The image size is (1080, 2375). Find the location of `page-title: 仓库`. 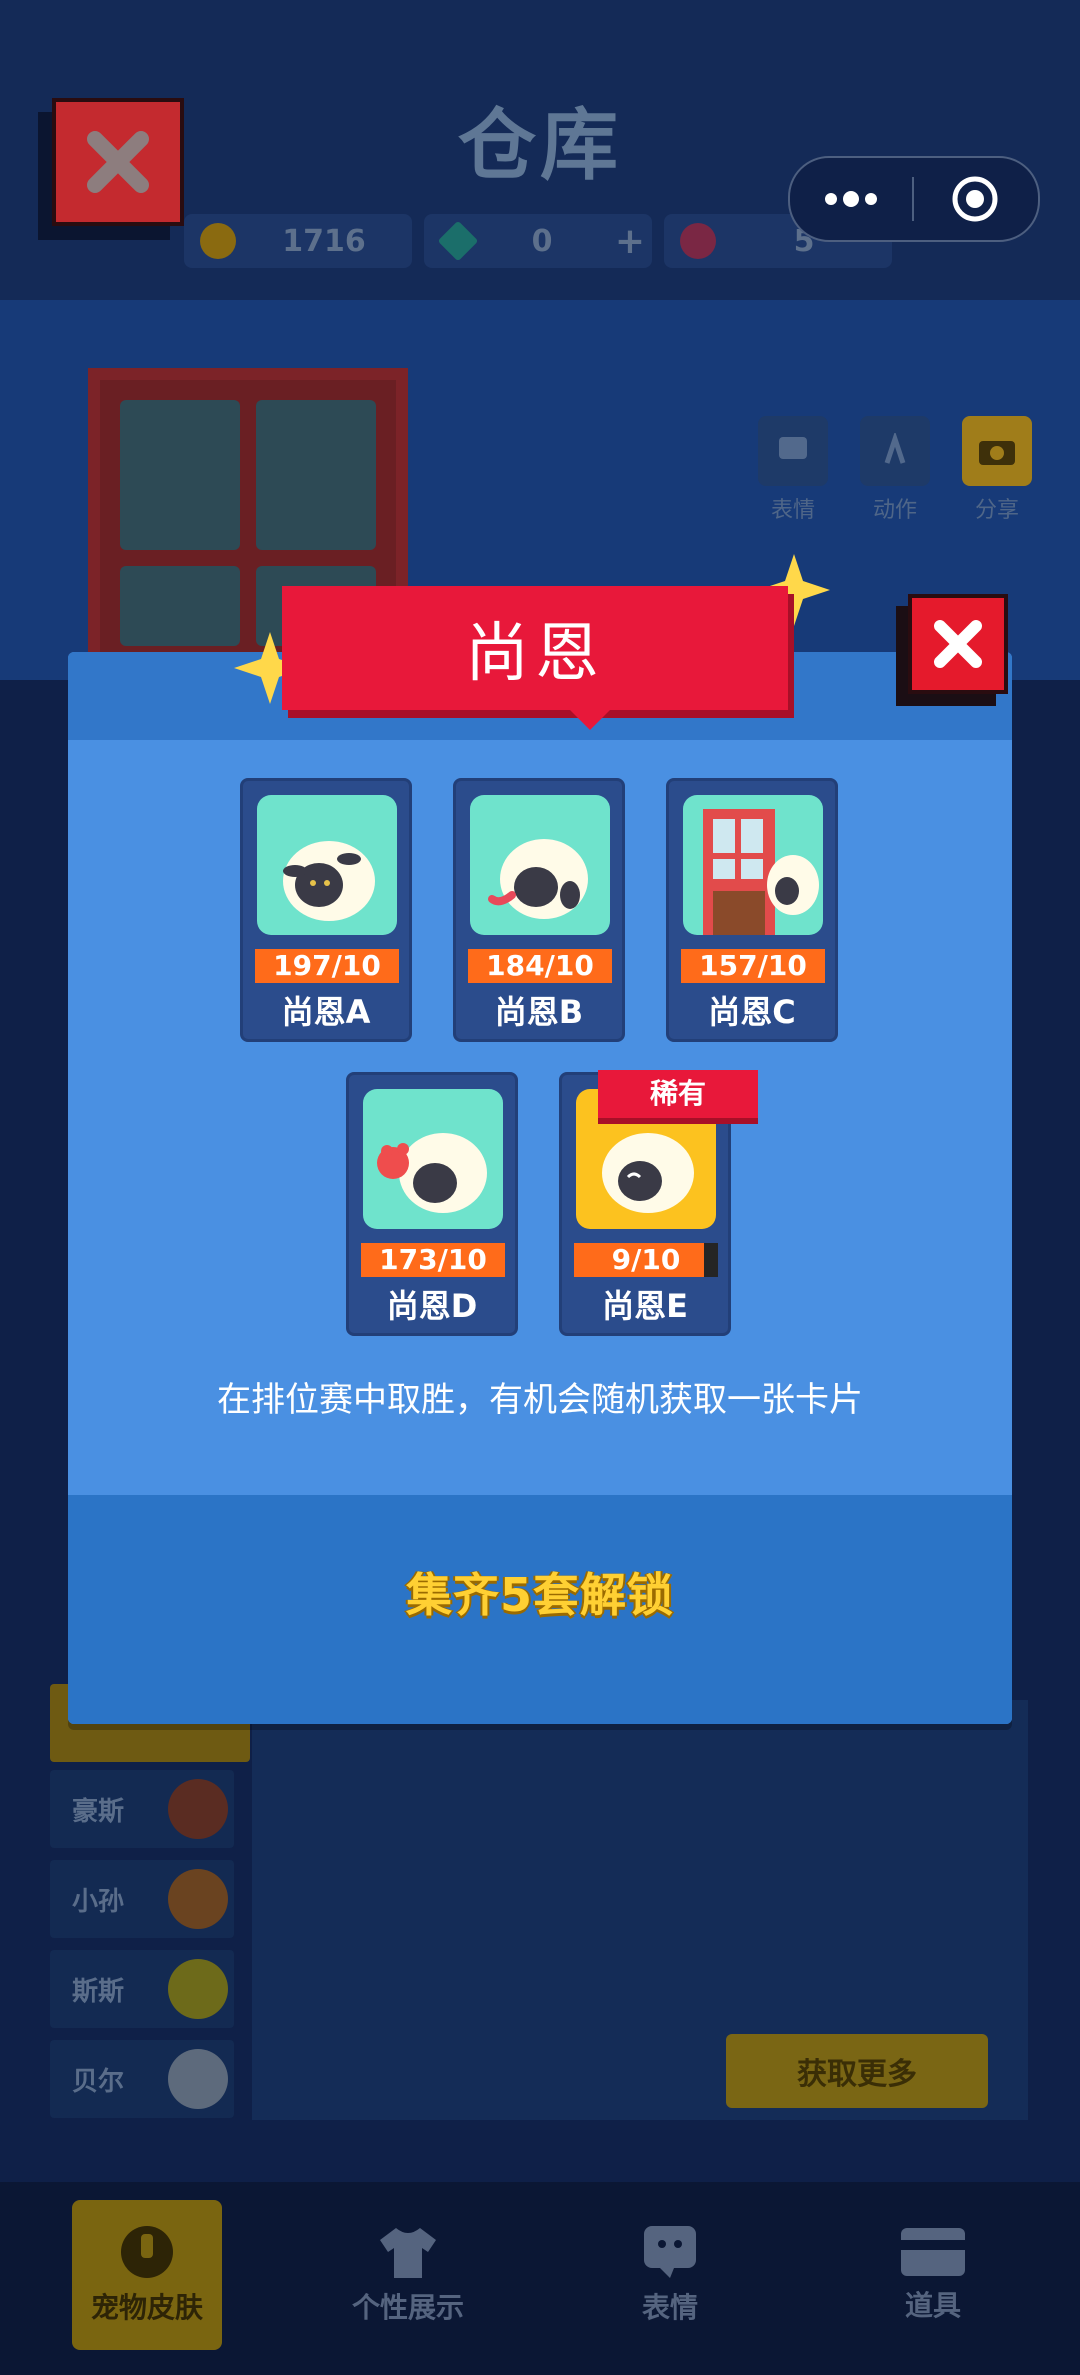

page-title: 仓库 is located at coordinates (539, 146).